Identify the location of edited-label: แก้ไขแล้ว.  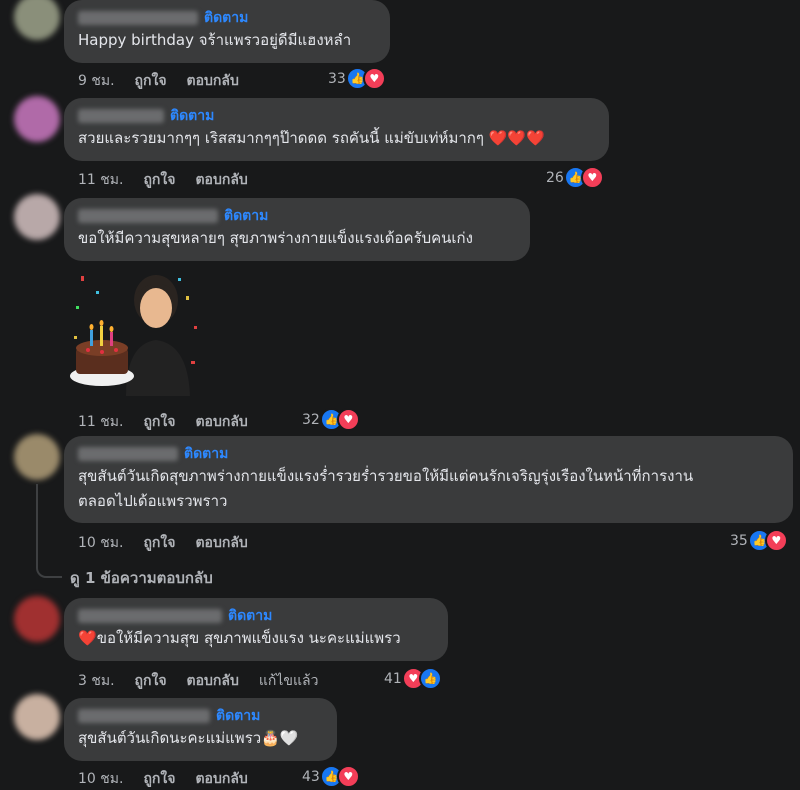
(288, 681).